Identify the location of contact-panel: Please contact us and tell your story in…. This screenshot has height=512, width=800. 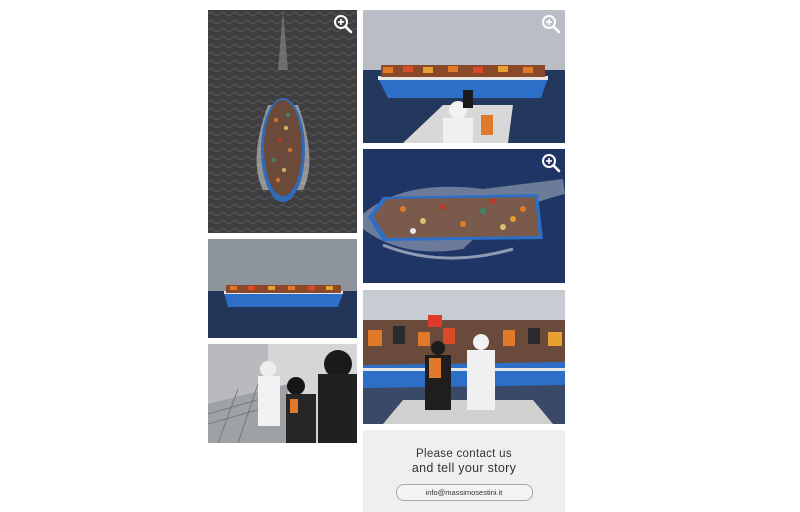
(464, 471).